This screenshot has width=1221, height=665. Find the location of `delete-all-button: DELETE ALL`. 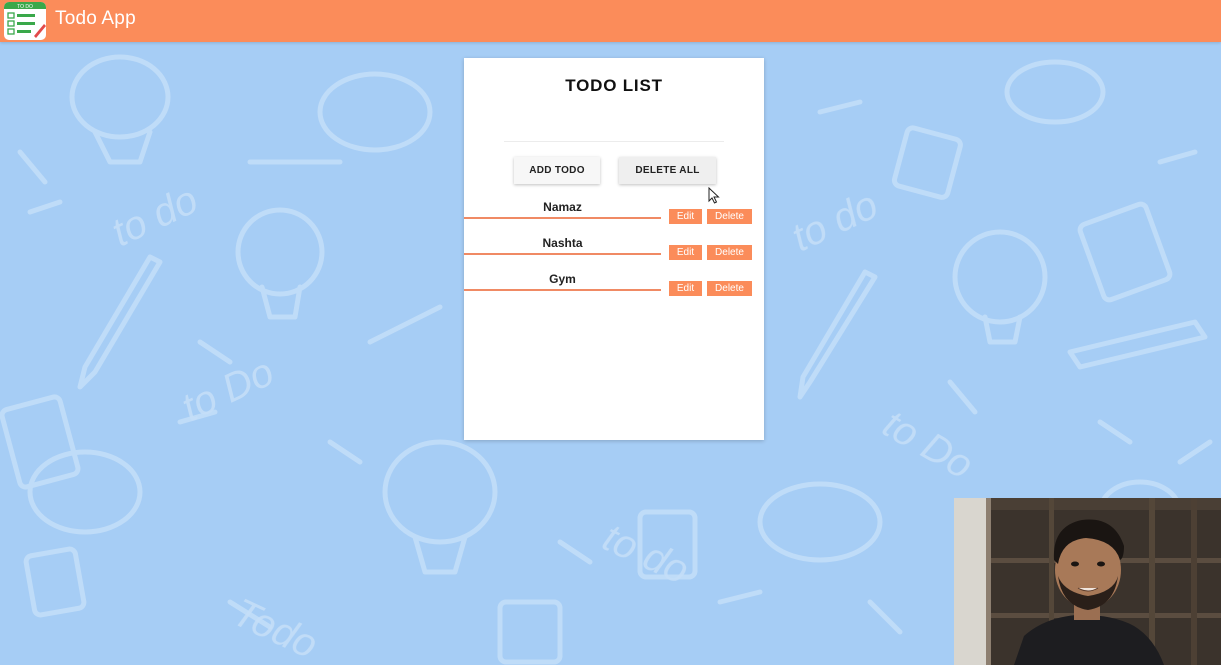

delete-all-button: DELETE ALL is located at coordinates (667, 170).